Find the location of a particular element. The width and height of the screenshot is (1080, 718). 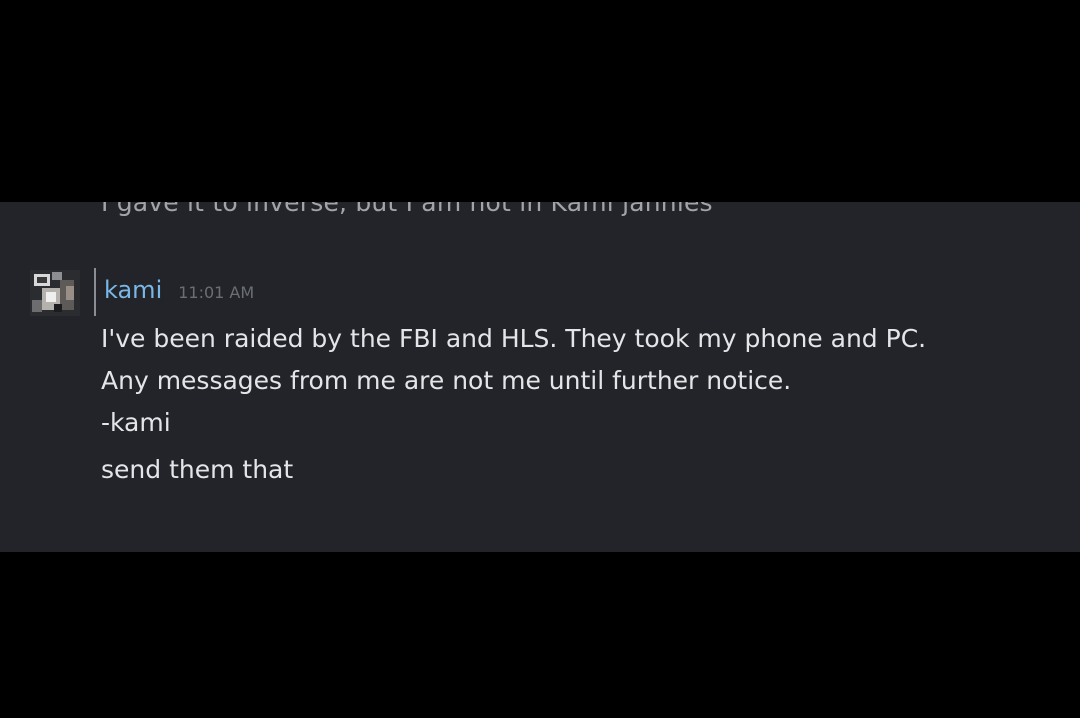

message-header: kami 11:01 AM is located at coordinates (179, 290).